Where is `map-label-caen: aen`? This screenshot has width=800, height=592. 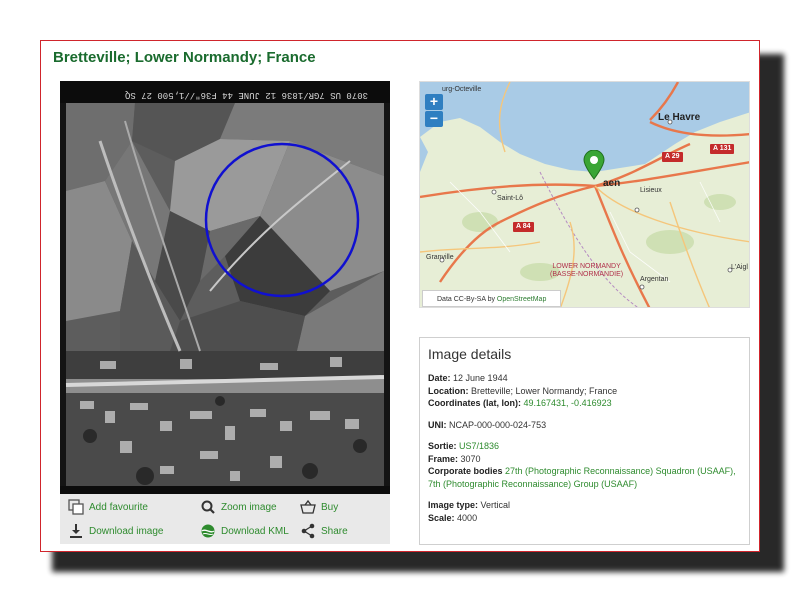 map-label-caen: aen is located at coordinates (612, 183).